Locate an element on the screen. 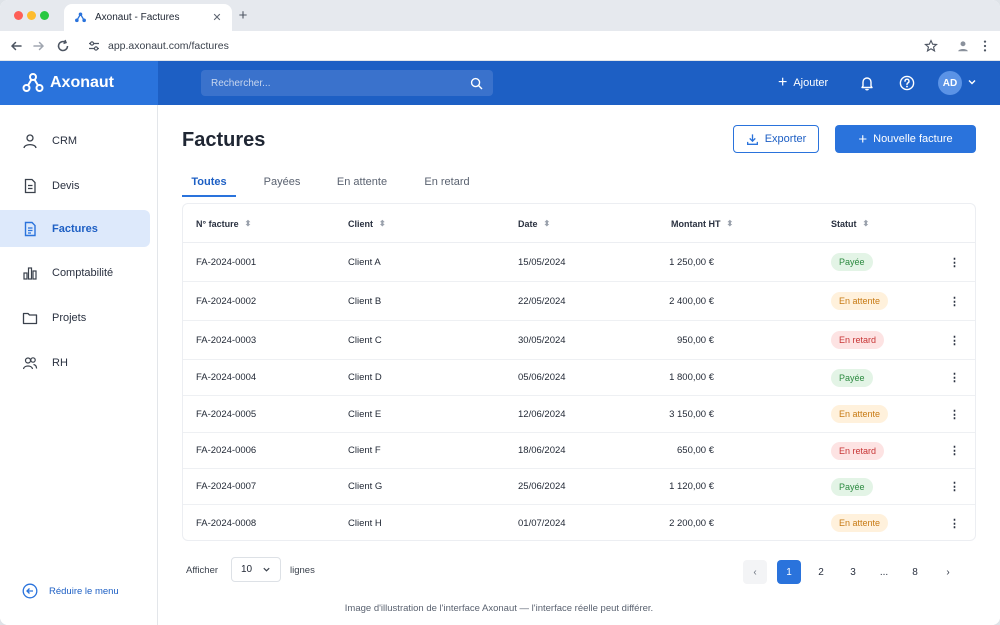  tab-toutes: Toutes is located at coordinates (209, 182).